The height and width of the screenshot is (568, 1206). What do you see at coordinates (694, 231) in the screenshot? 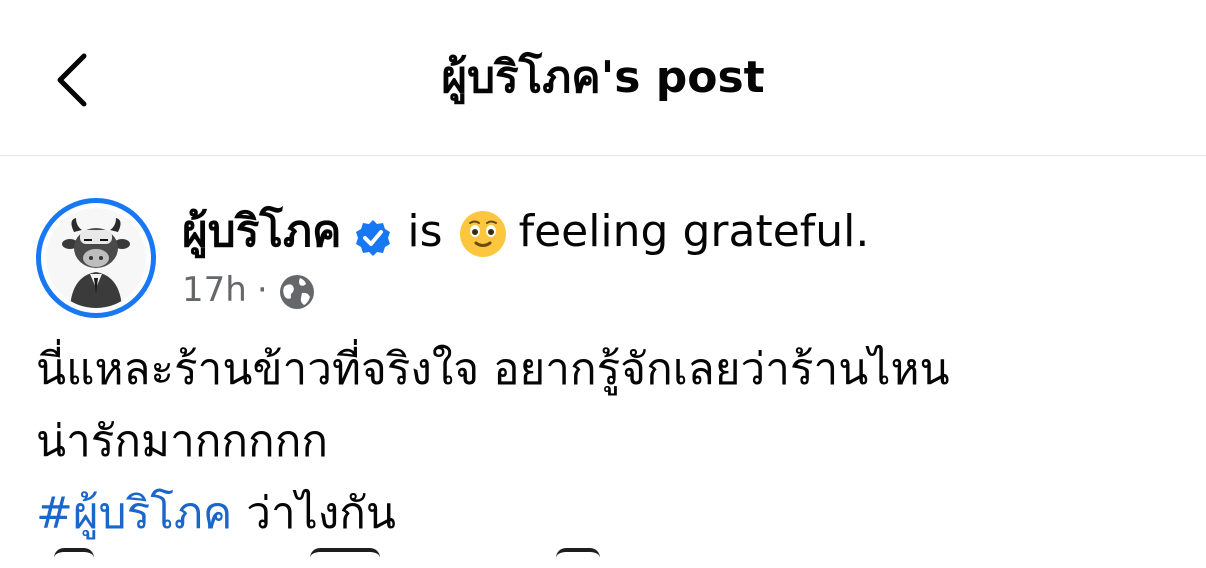
I see `feeling-text: feeling grateful.` at bounding box center [694, 231].